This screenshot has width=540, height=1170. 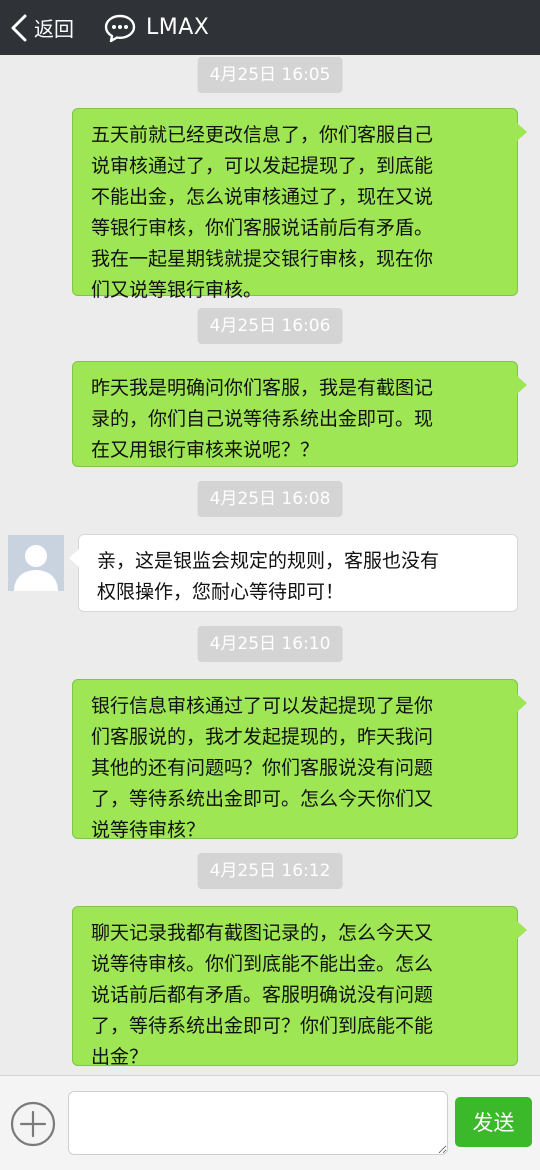 I want to click on person-silhouette-icon, so click(x=36, y=563).